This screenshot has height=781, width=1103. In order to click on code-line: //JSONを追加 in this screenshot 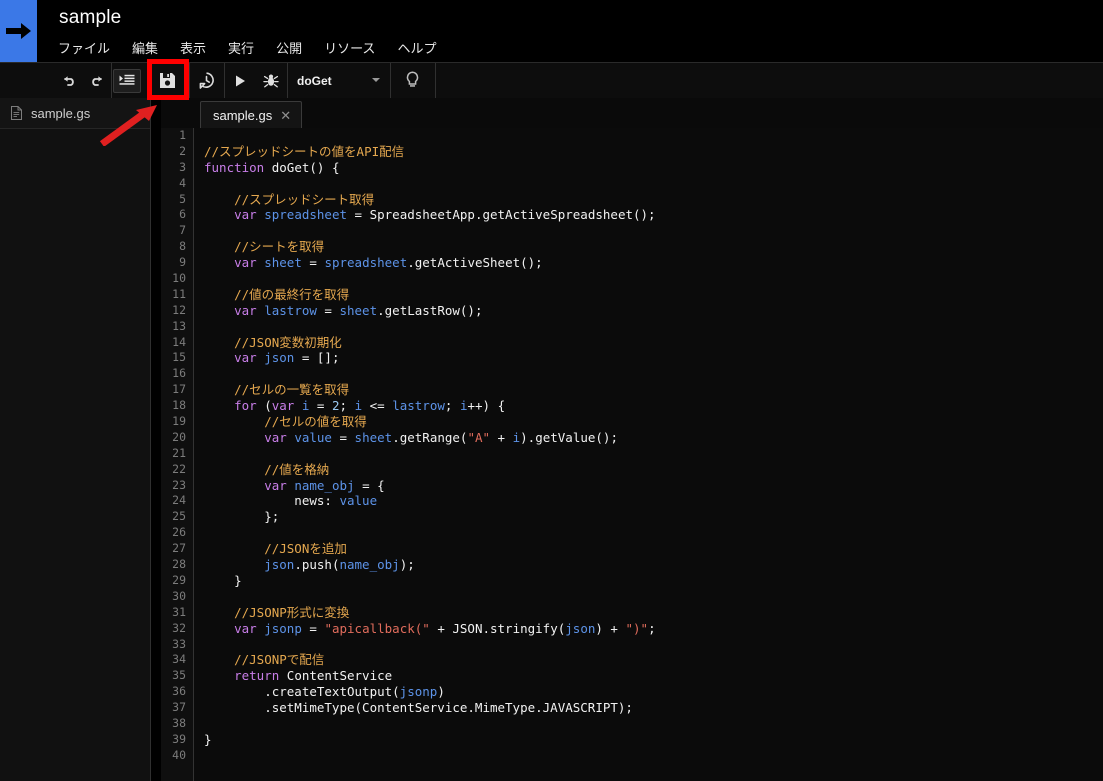, I will do `click(648, 549)`.